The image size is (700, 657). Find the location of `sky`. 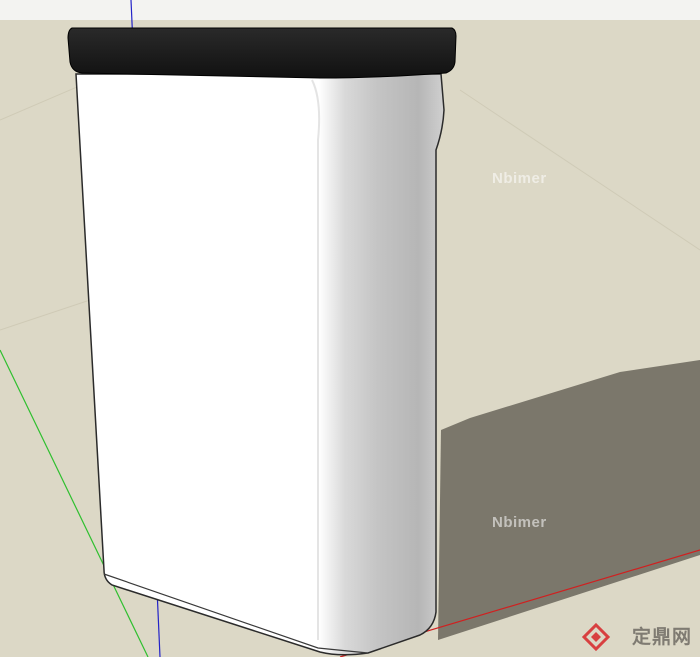

sky is located at coordinates (350, 10).